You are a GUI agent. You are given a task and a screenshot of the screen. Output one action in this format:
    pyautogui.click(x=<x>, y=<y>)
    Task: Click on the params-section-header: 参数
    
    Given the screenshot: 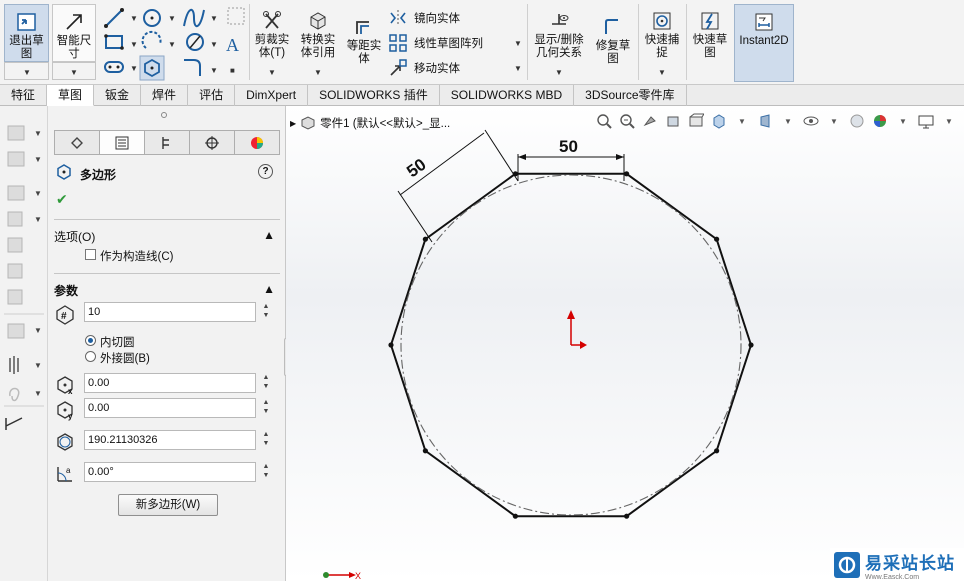 What is the action you would take?
    pyautogui.click(x=66, y=290)
    